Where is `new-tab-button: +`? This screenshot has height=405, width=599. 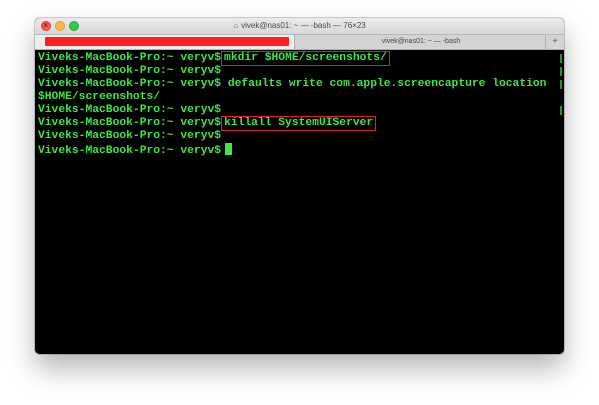
new-tab-button: + is located at coordinates (554, 42).